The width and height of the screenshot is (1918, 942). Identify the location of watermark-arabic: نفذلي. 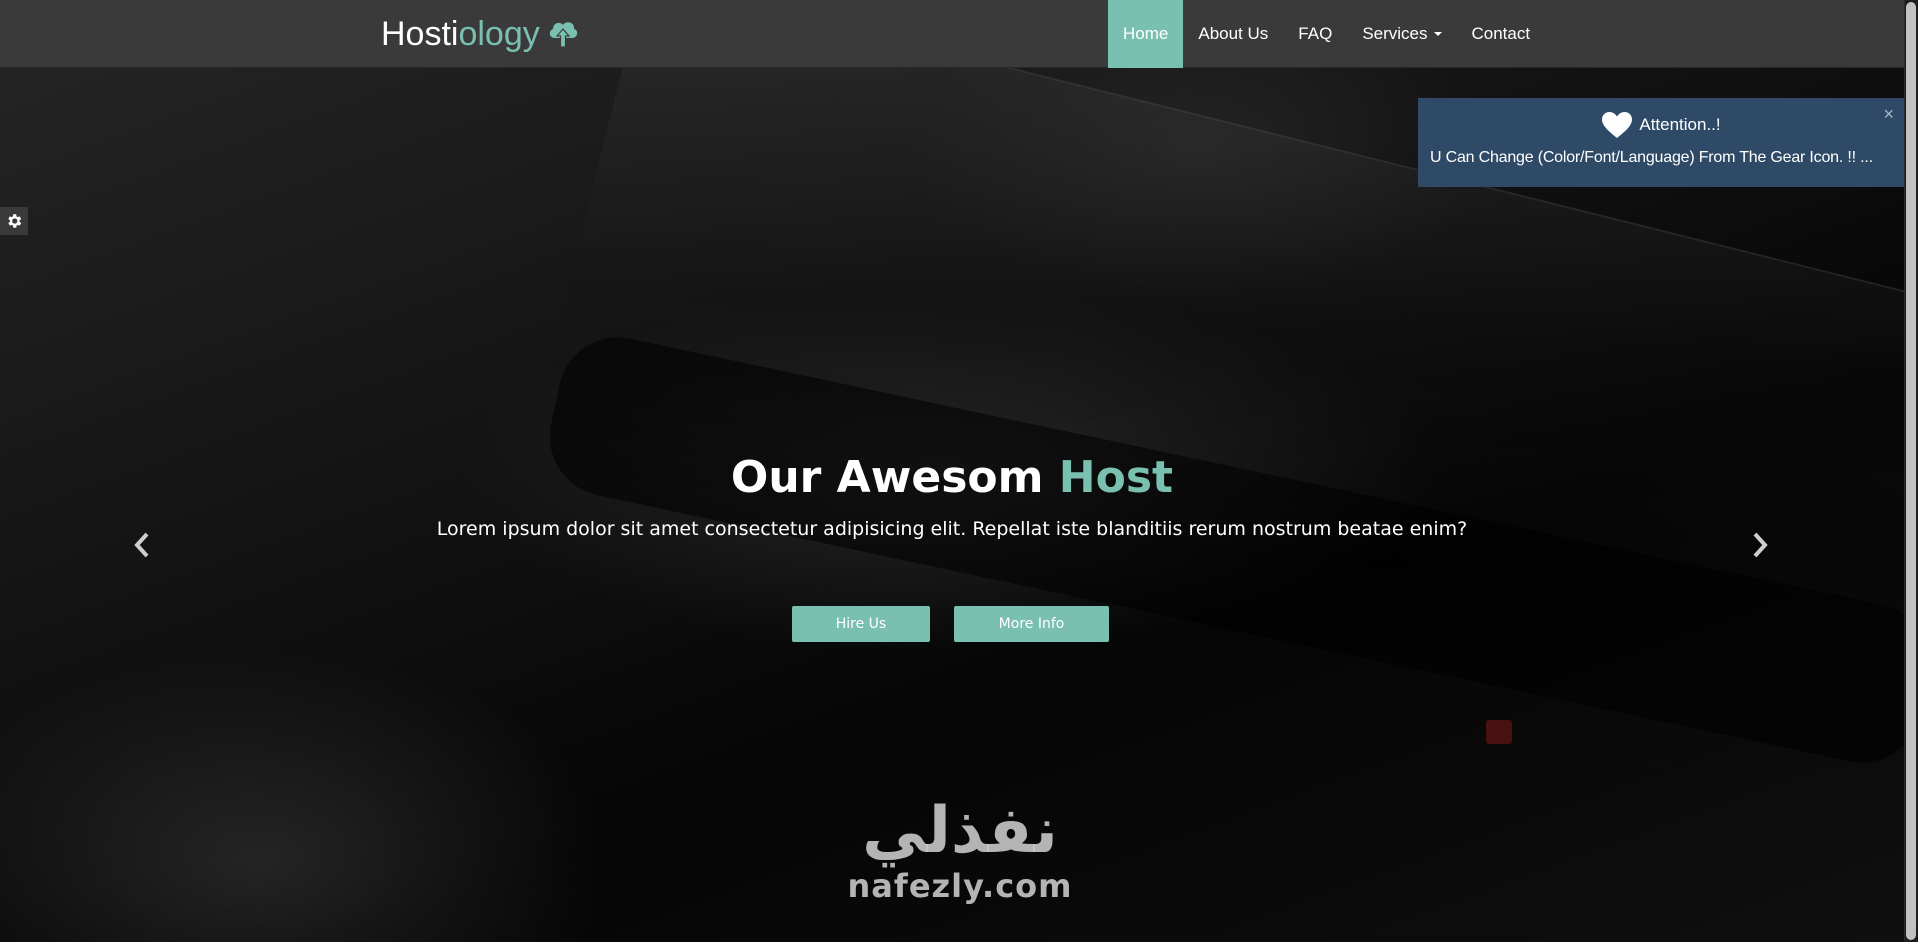
(960, 831).